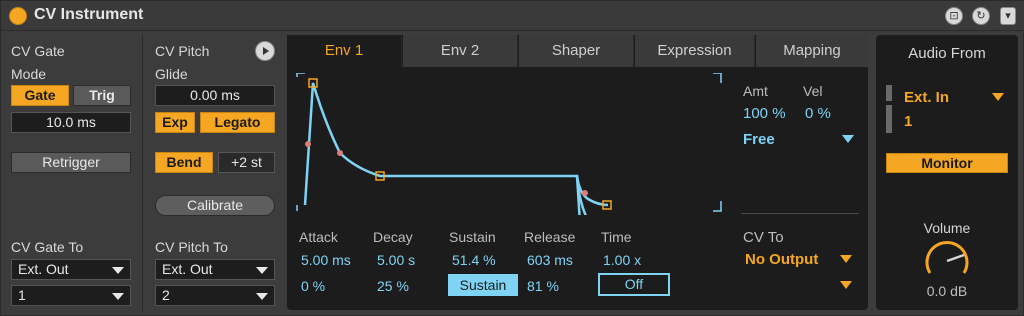 This screenshot has height=316, width=1024. Describe the element at coordinates (22, 295) in the screenshot. I see `cv-gate-channel-value: 1` at that location.